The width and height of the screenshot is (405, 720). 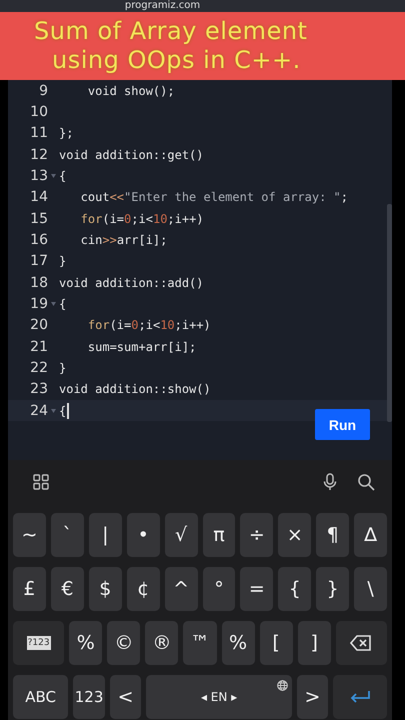 What do you see at coordinates (39, 346) in the screenshot?
I see `line-number: 21` at bounding box center [39, 346].